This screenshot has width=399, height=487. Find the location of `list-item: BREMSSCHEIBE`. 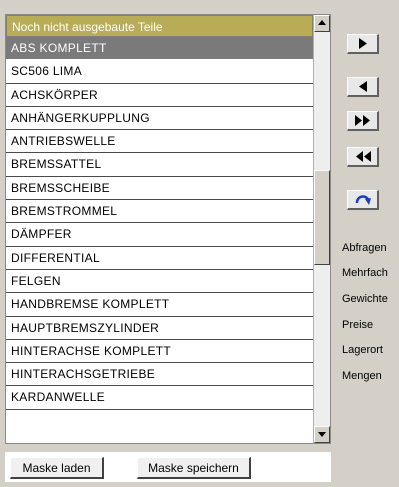

list-item: BREMSSCHEIBE is located at coordinates (159, 189).